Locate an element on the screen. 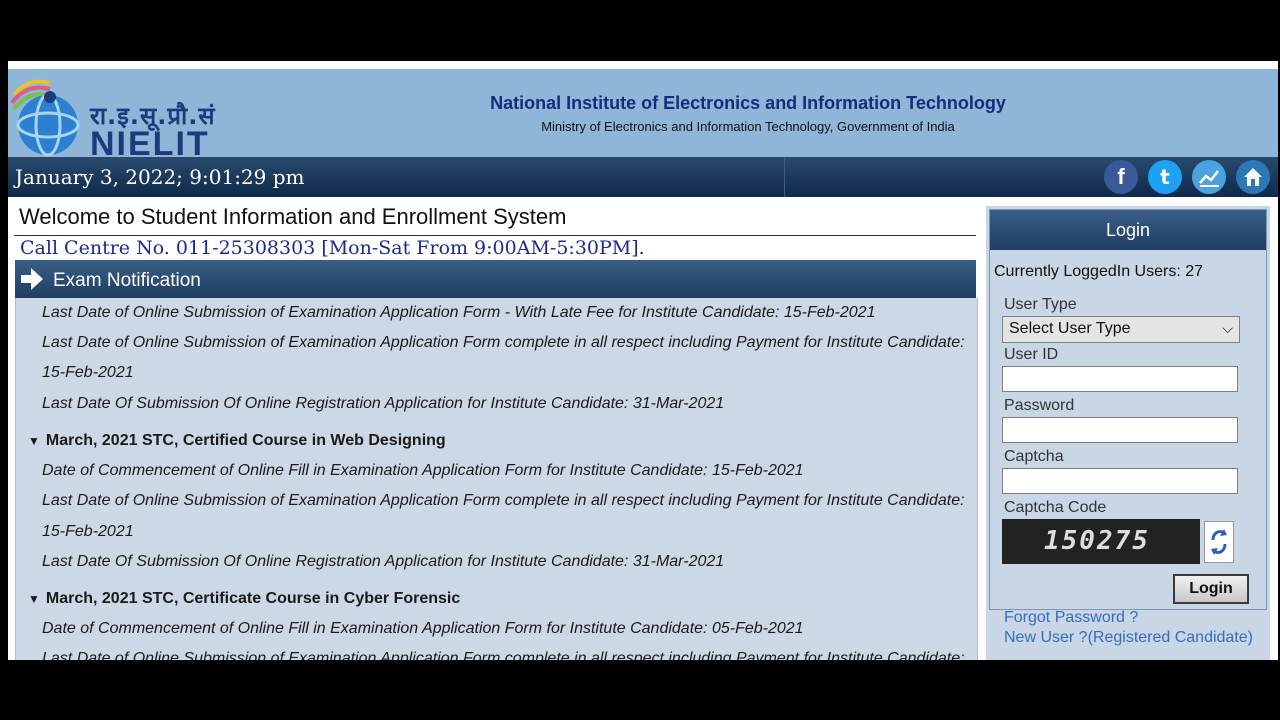 The height and width of the screenshot is (720, 1280). chart-icon is located at coordinates (1209, 177).